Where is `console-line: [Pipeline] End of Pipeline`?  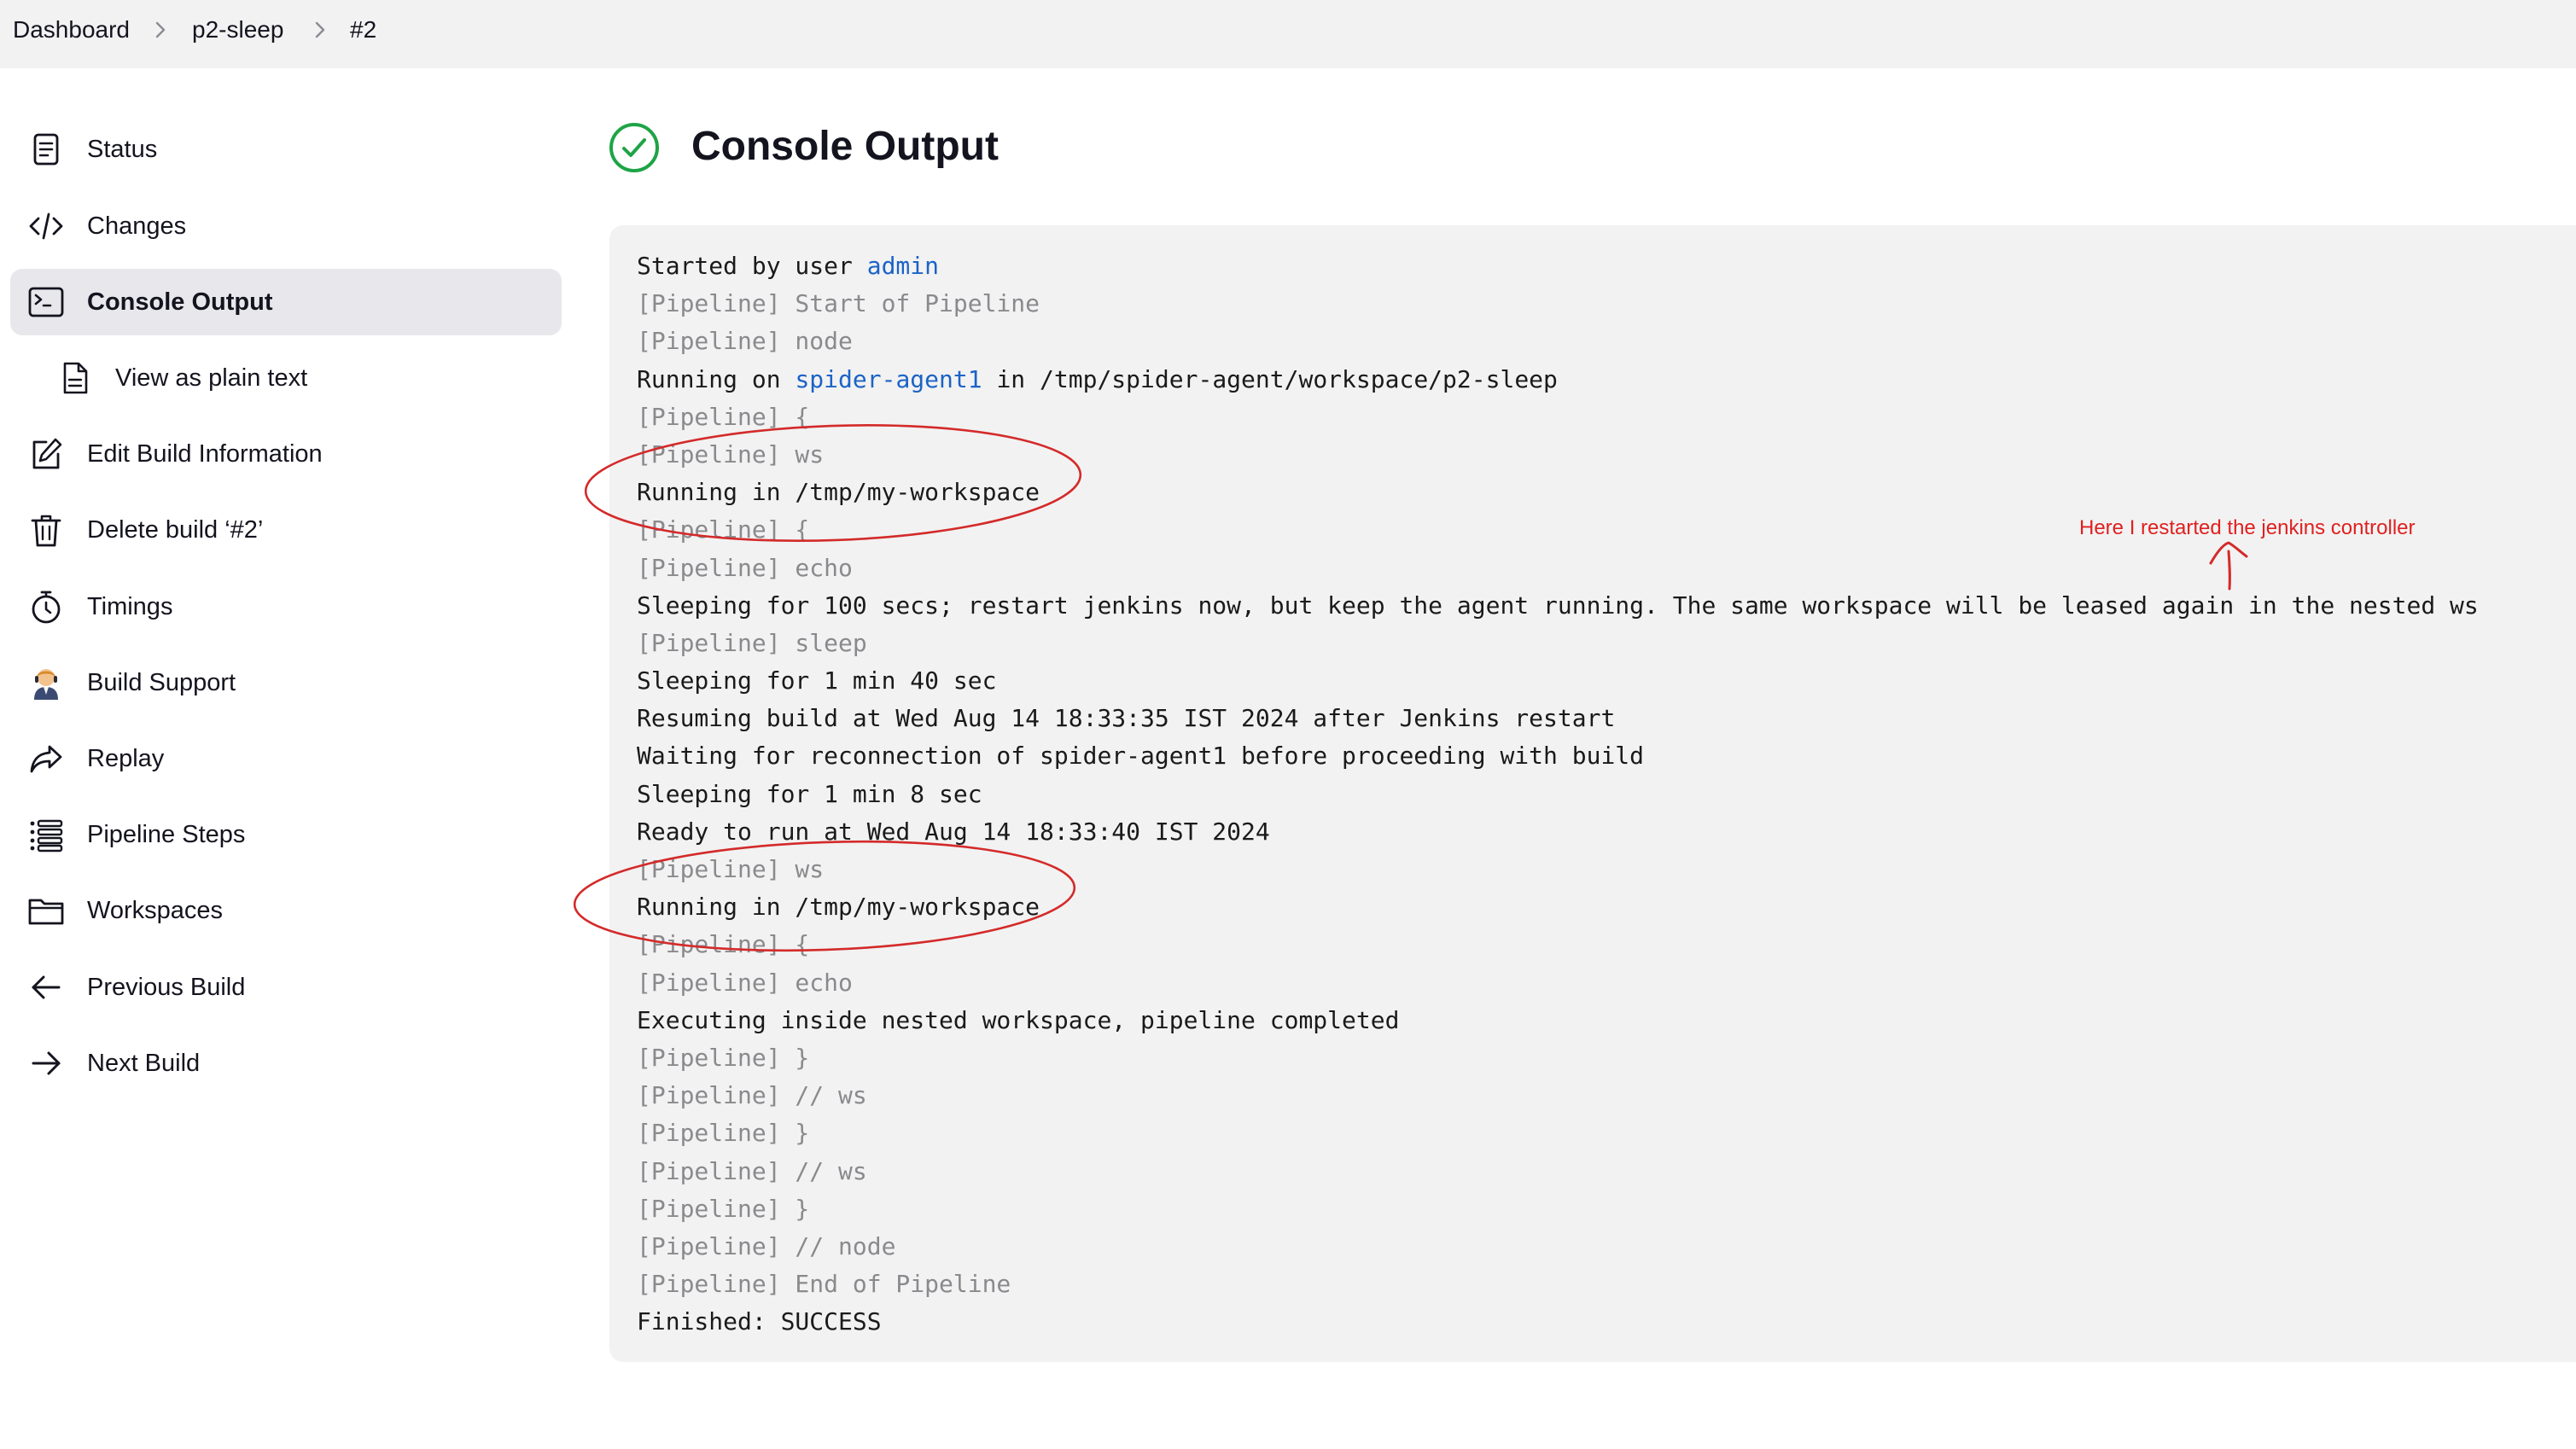
console-line: [Pipeline] End of Pipeline is located at coordinates (1558, 1284).